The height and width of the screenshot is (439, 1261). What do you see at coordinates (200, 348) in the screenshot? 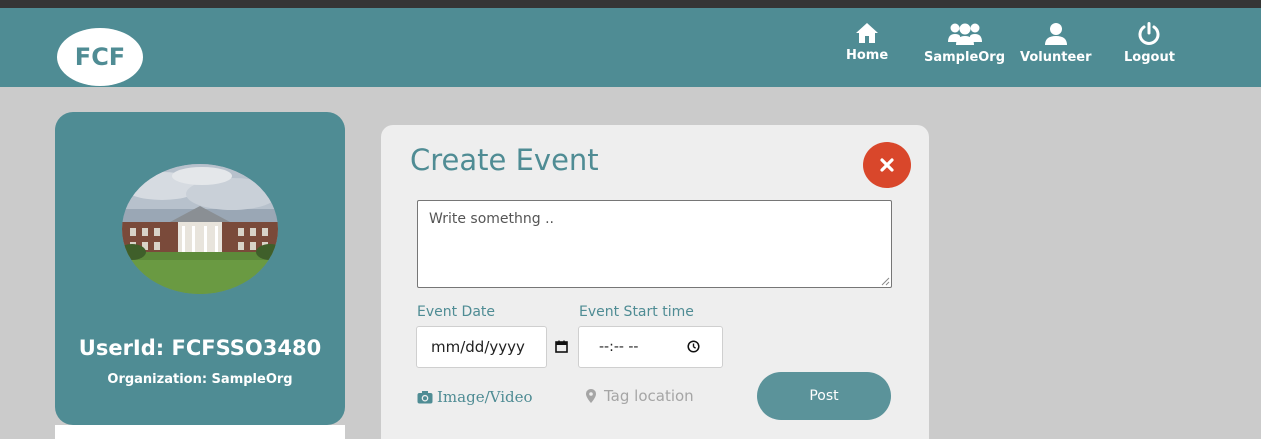
I see `user-id: UserId: FCFSSO3480` at bounding box center [200, 348].